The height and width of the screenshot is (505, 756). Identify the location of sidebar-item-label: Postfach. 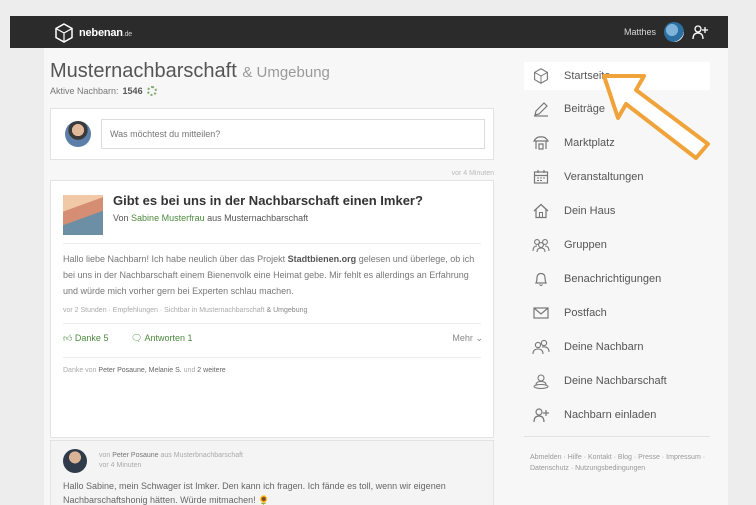
(585, 313).